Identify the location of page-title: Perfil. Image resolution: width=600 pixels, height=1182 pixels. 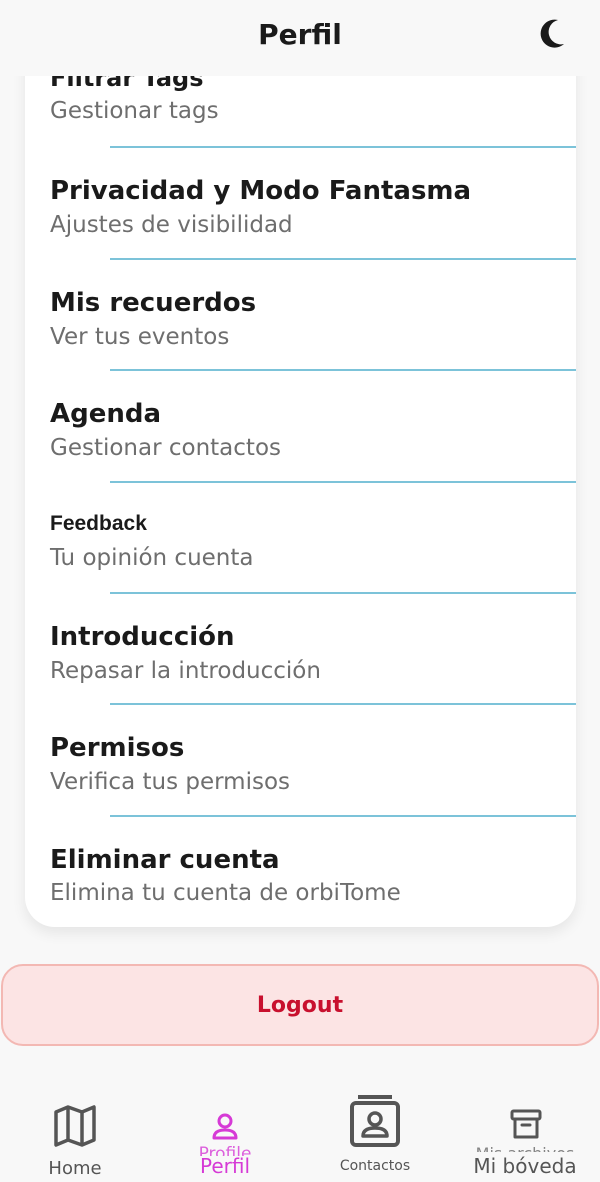
(300, 34).